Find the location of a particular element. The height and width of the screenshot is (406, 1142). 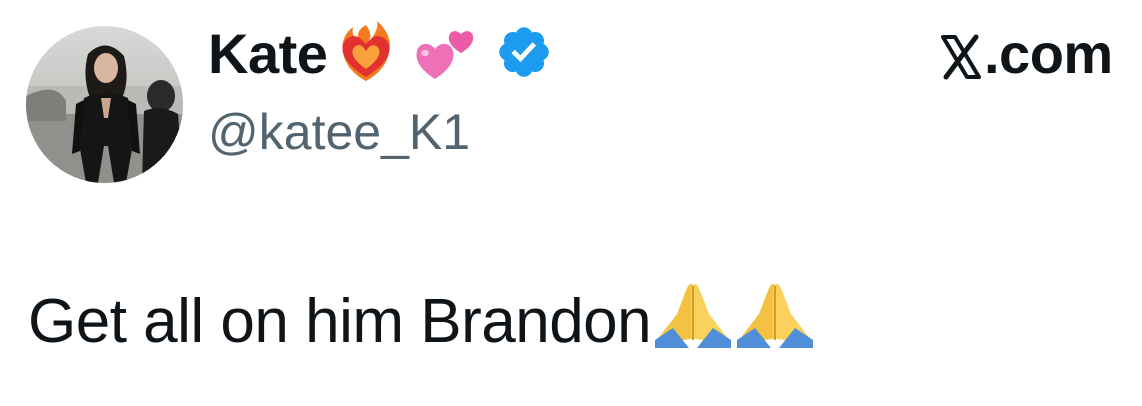

heart-on-fire-icon is located at coordinates (366, 54).